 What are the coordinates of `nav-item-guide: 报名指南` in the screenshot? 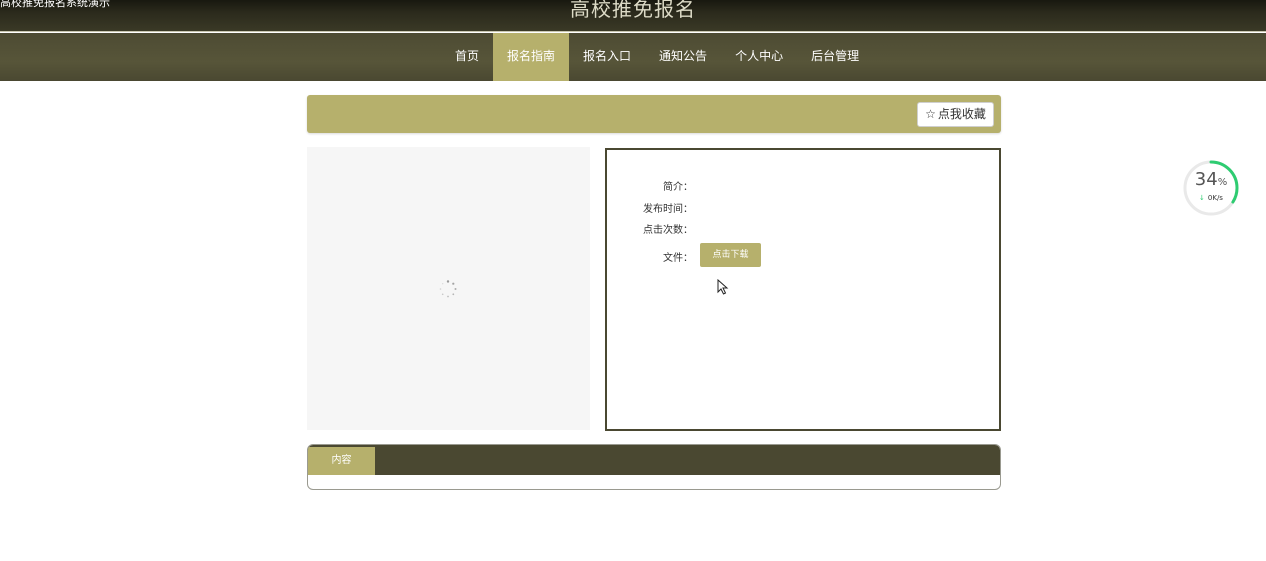 It's located at (531, 57).